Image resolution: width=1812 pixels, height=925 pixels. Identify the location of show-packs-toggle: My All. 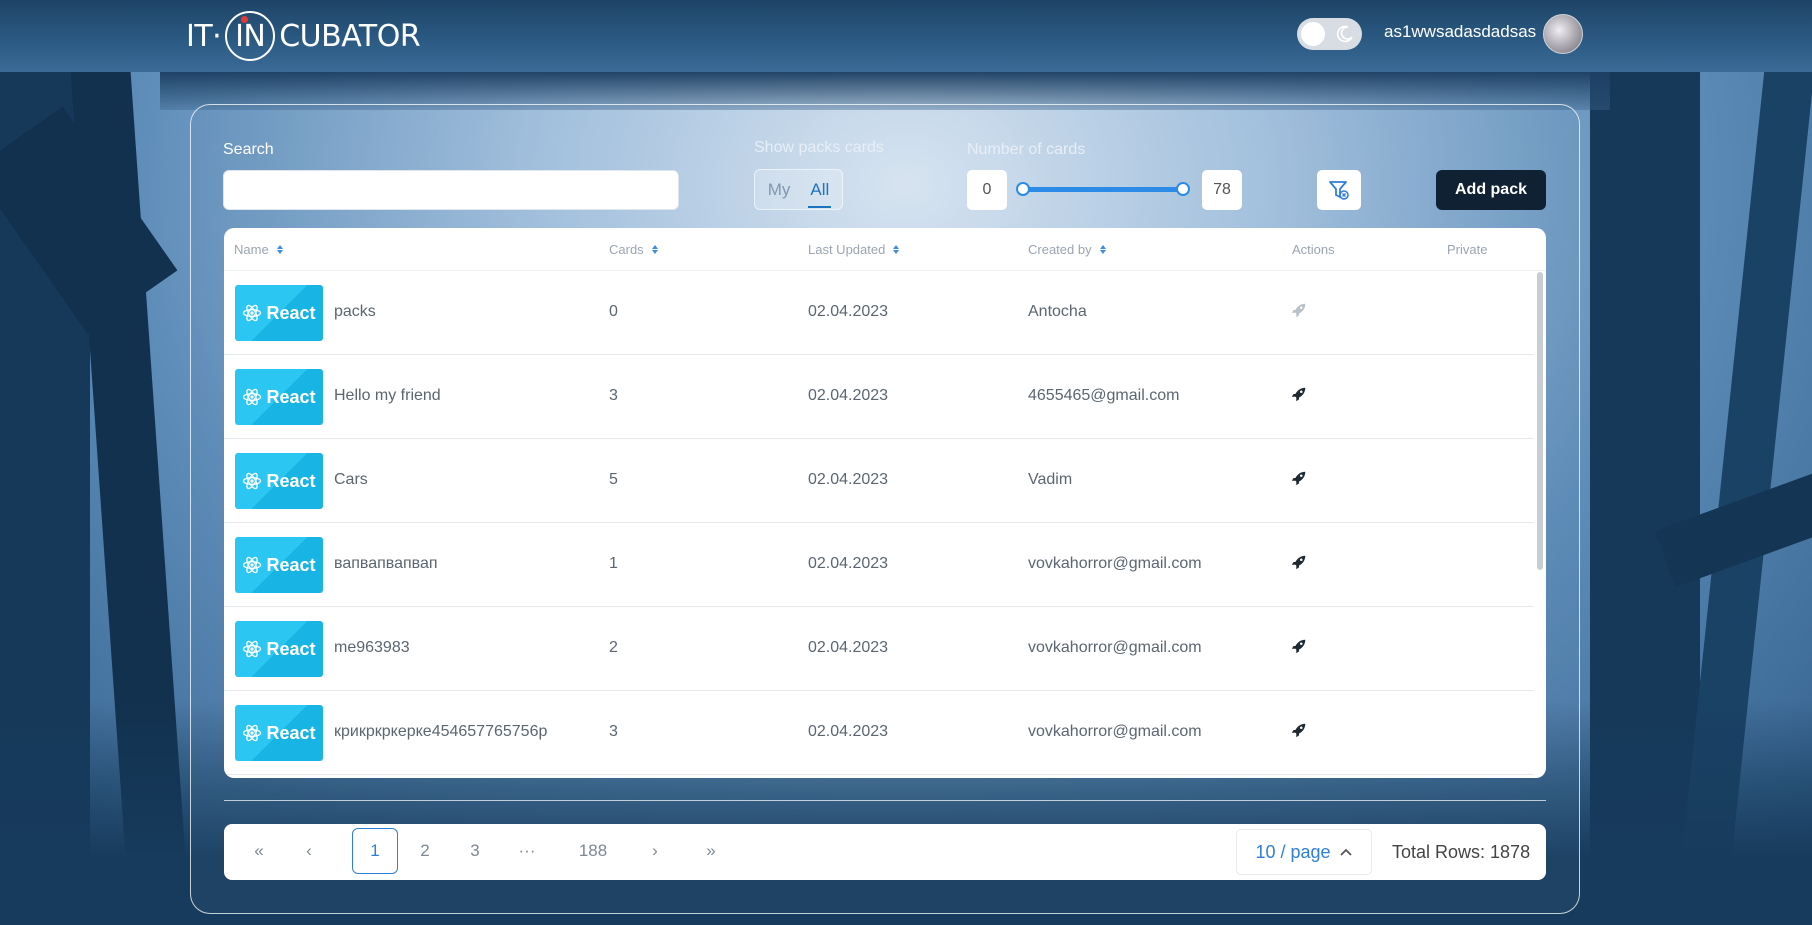
(798, 189).